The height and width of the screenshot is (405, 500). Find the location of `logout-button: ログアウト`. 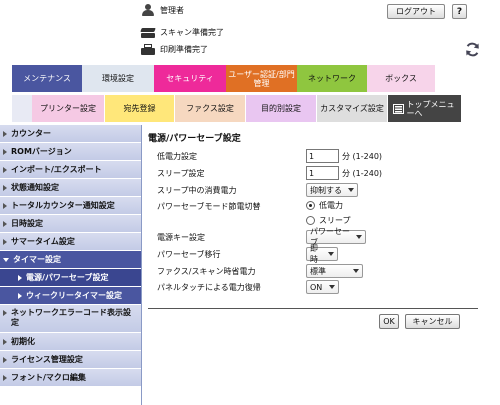

logout-button: ログアウト is located at coordinates (416, 11).